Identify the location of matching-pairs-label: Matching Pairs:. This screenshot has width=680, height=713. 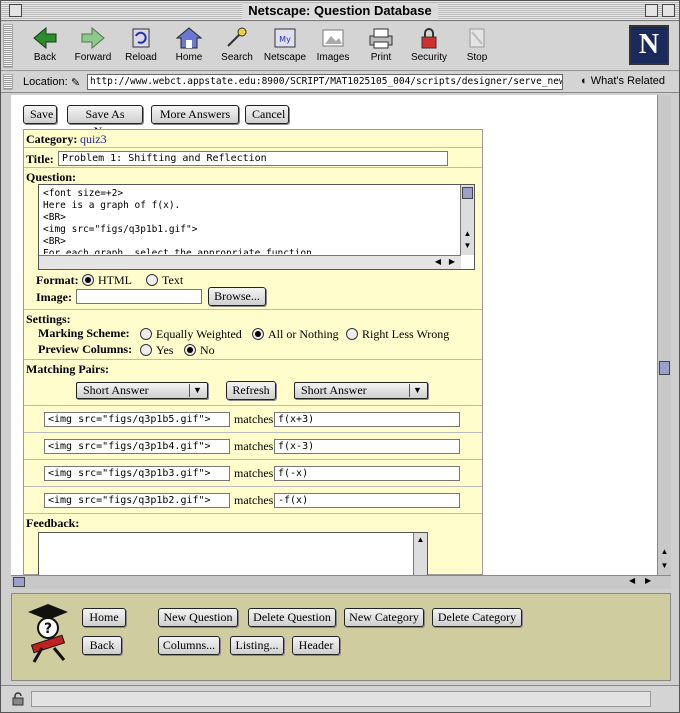
(67, 369).